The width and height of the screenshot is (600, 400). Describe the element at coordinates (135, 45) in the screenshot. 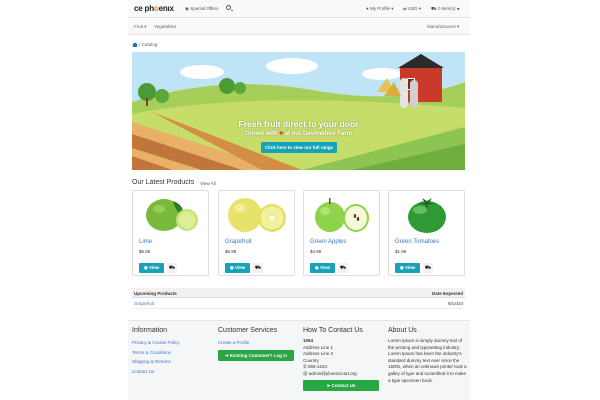

I see `home-icon` at that location.